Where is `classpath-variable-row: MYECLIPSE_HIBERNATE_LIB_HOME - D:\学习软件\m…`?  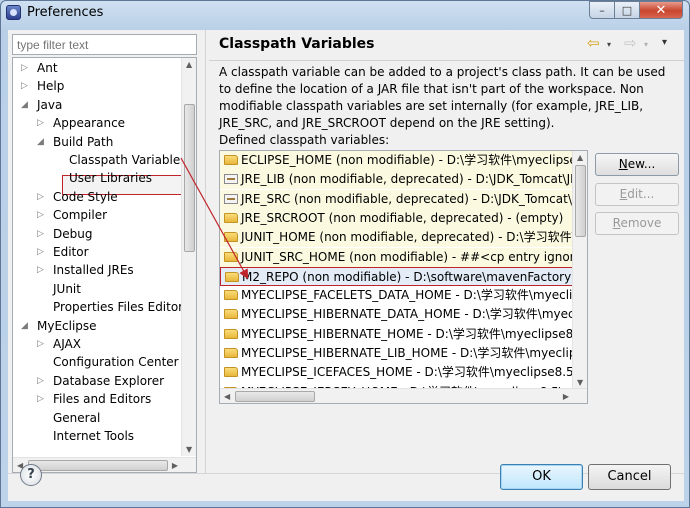
classpath-variable-row: MYECLIPSE_HIBERNATE_LIB_HOME - D:\学习软件\m… is located at coordinates (397, 353).